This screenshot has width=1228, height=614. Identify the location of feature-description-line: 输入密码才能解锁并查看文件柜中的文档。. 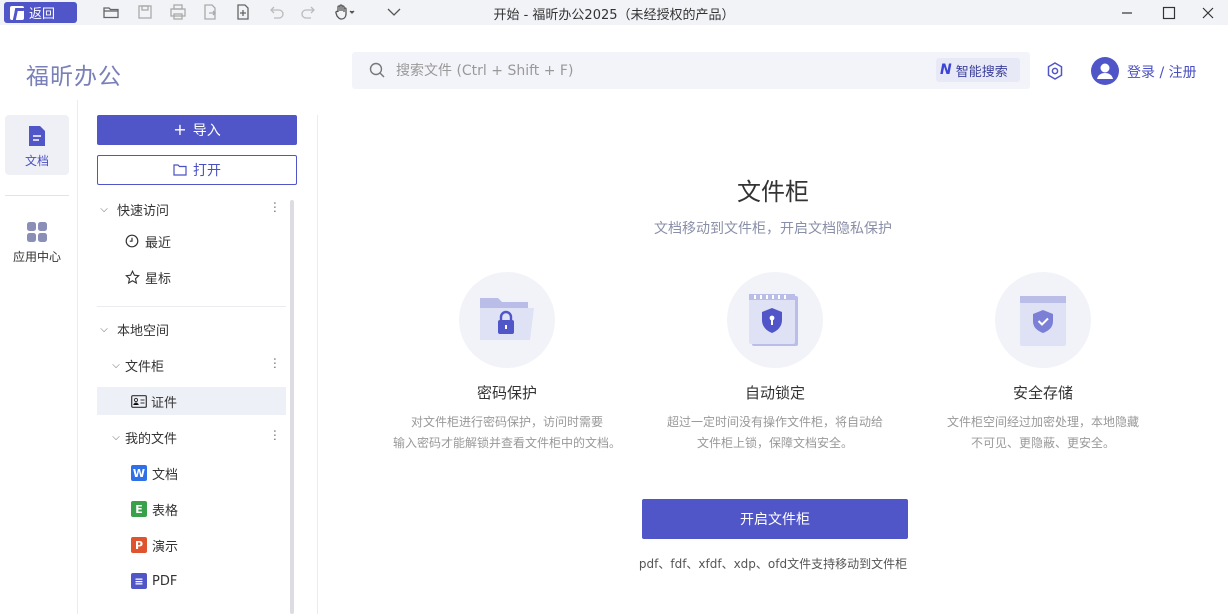
(506, 443).